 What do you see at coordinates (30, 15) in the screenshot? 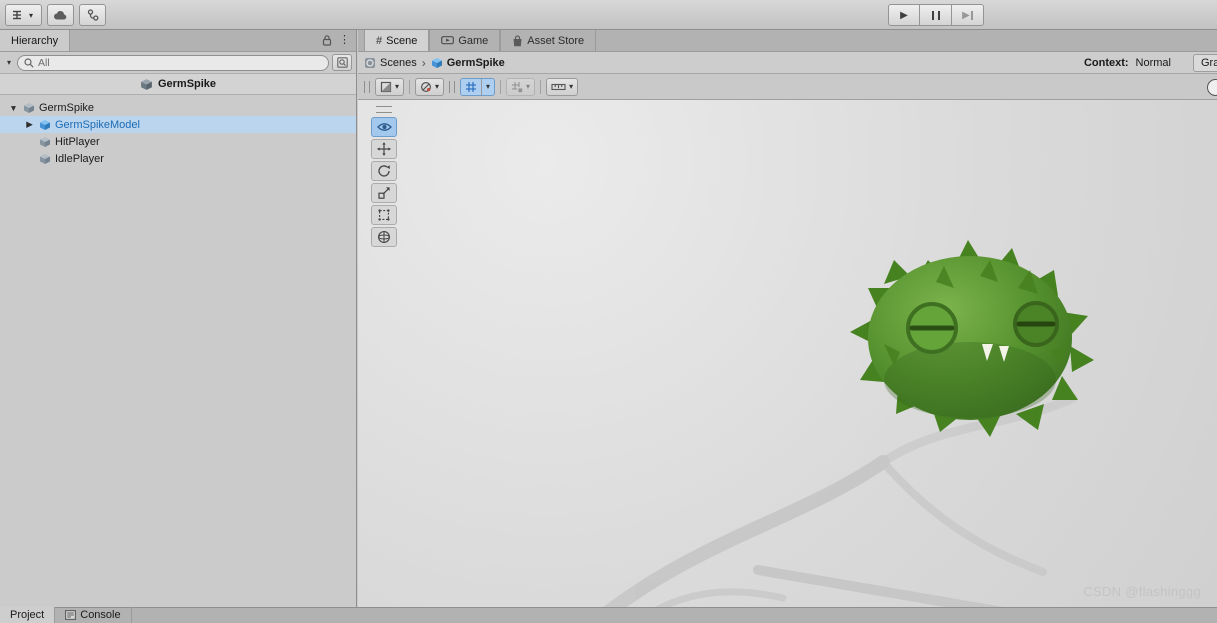
I see `caret-down-icon: ▾` at bounding box center [30, 15].